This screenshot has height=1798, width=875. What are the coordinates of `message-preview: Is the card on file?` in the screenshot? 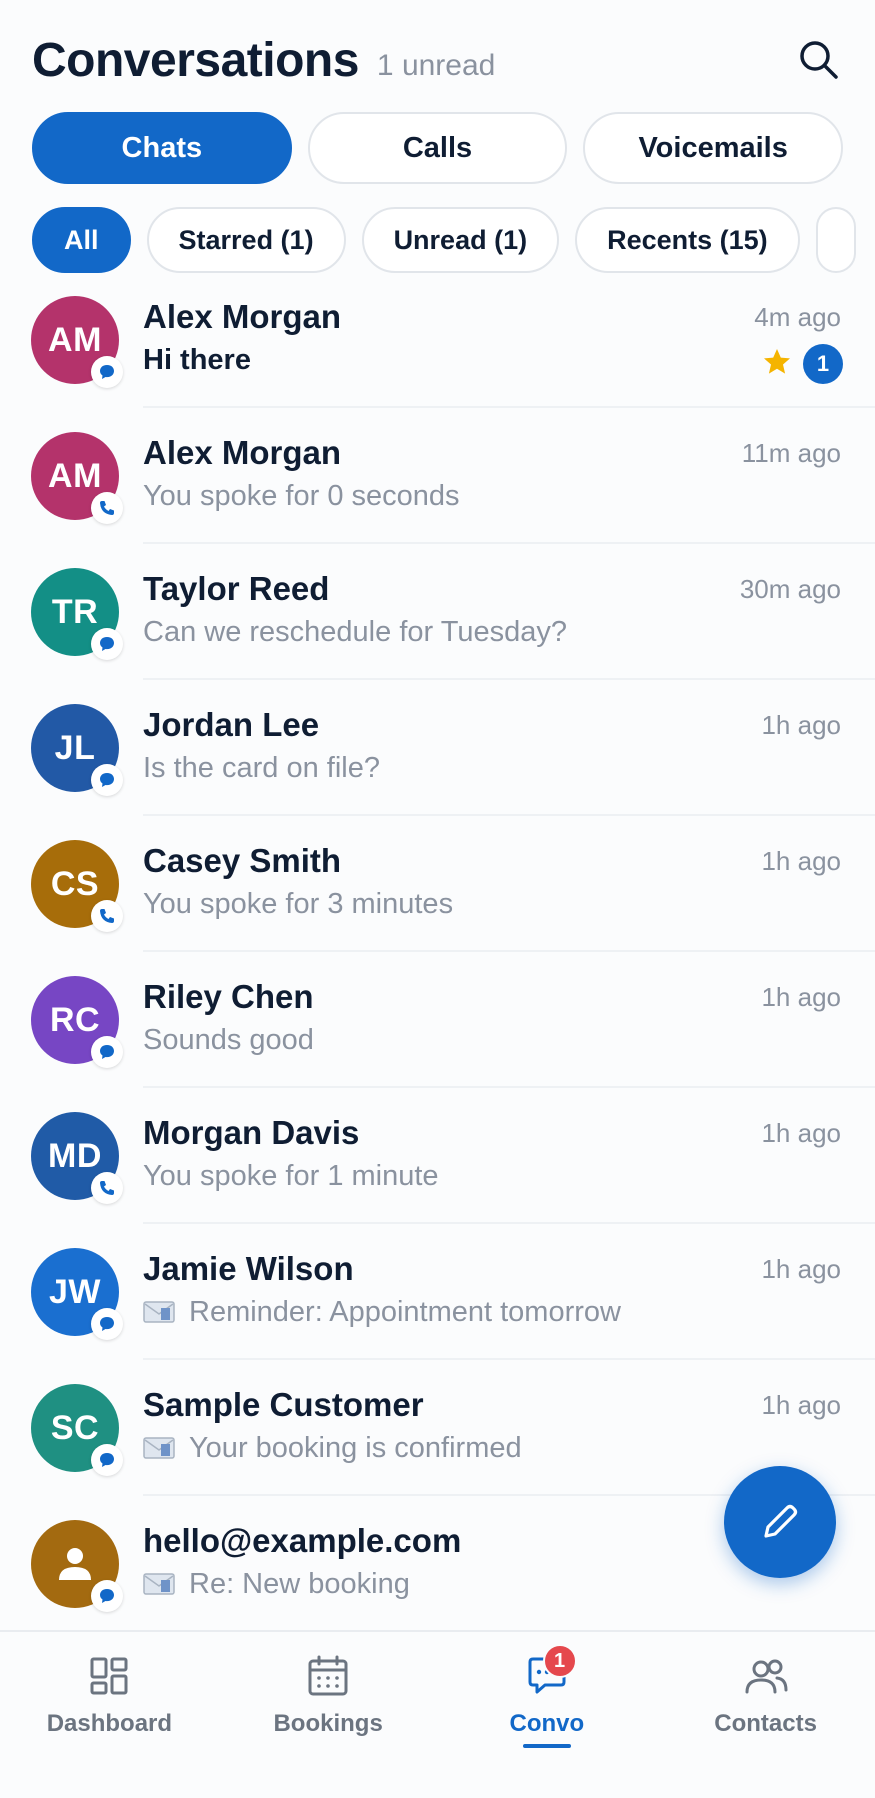 It's located at (261, 768).